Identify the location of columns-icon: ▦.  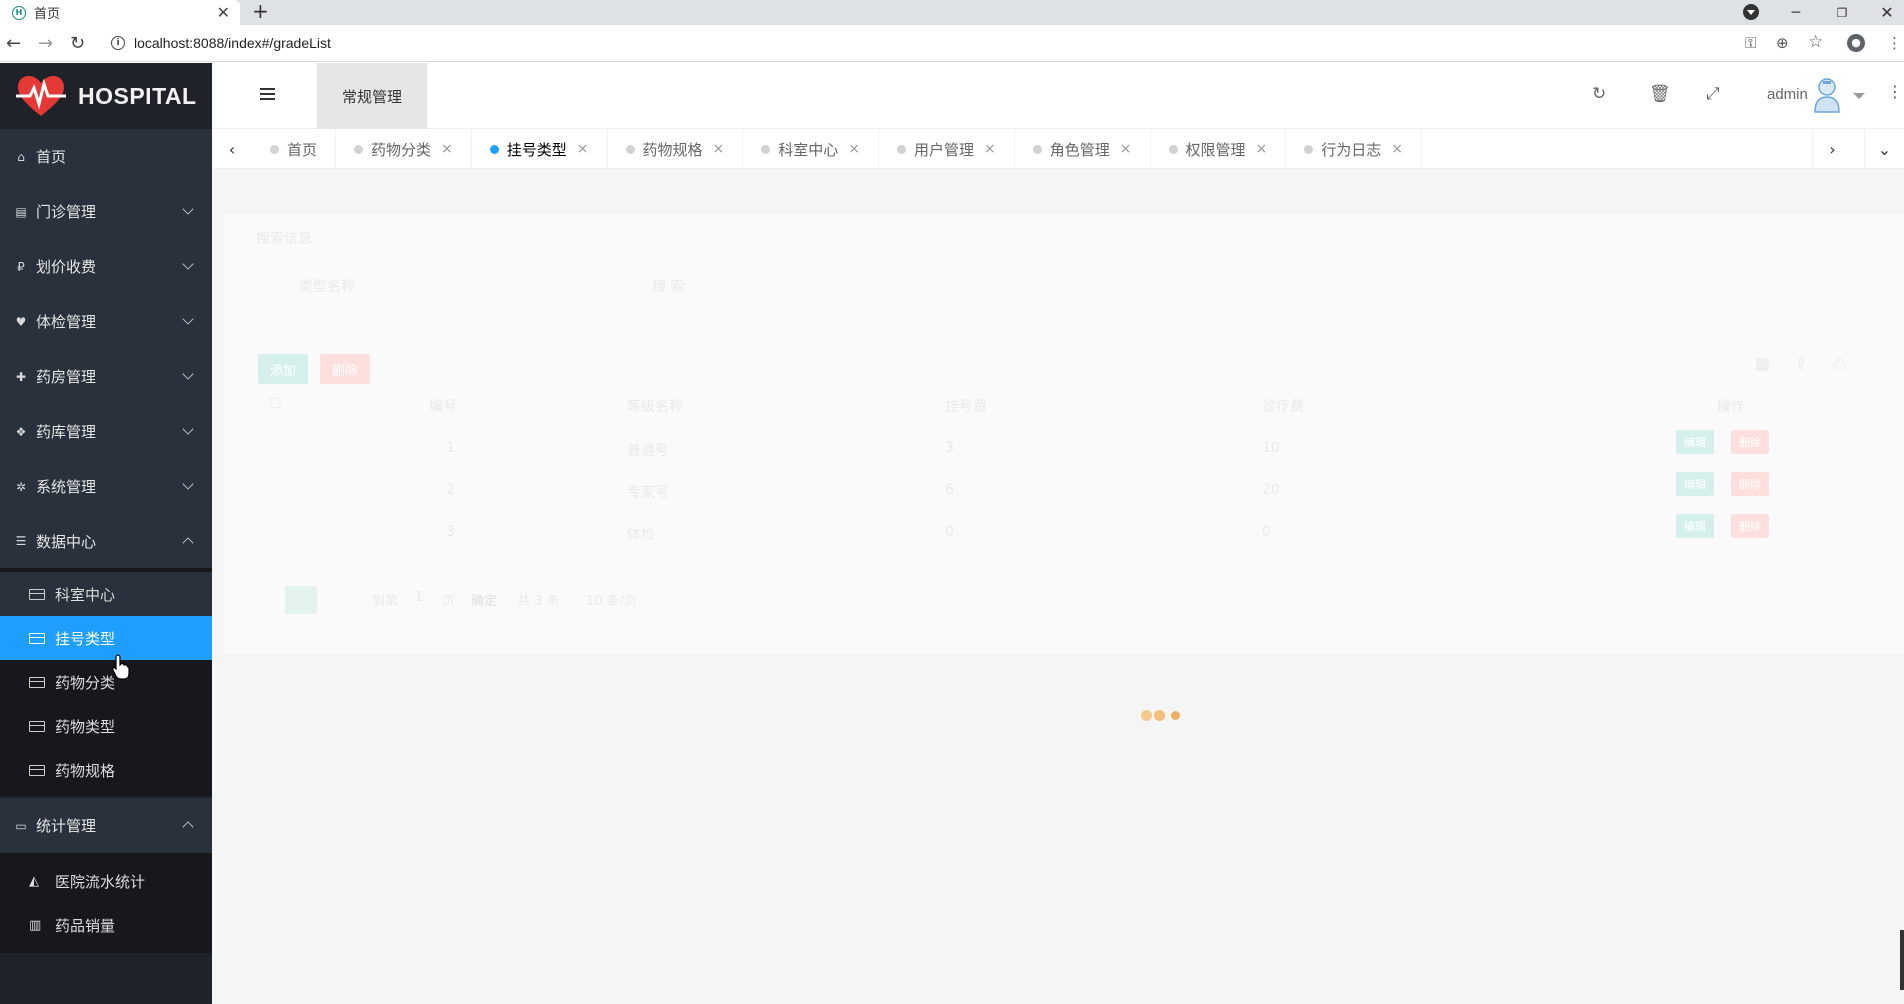
(1762, 363).